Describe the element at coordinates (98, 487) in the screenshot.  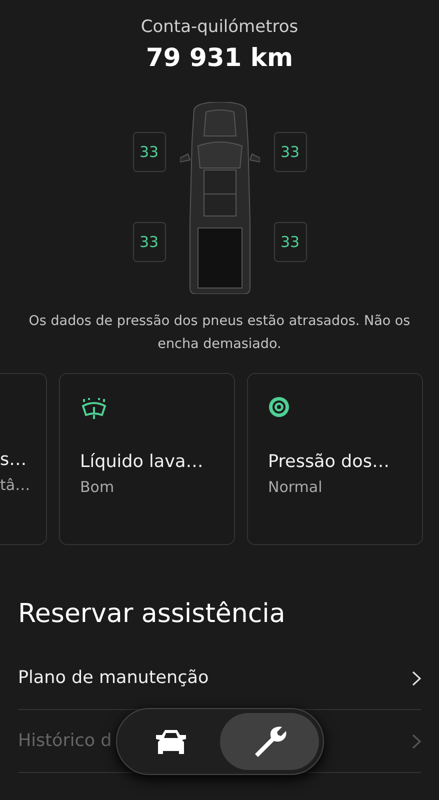
I see `card-status: Bom` at that location.